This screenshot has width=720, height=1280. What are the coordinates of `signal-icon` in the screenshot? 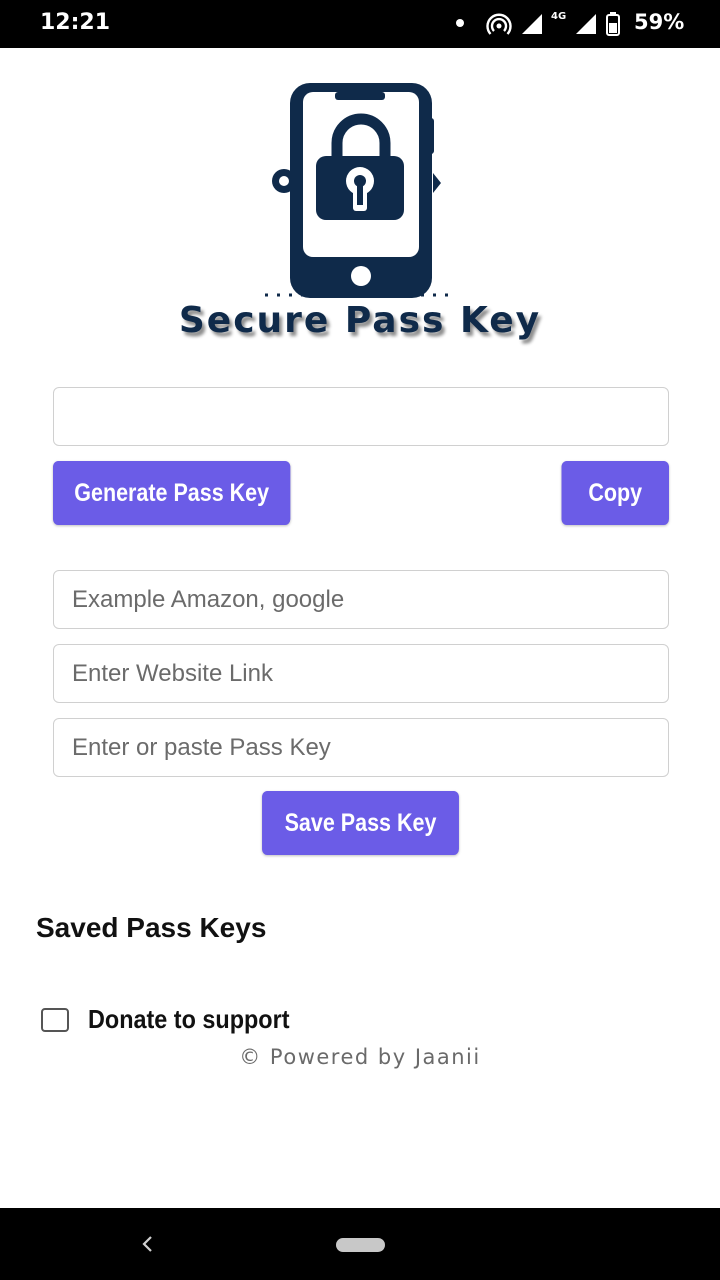 It's located at (532, 24).